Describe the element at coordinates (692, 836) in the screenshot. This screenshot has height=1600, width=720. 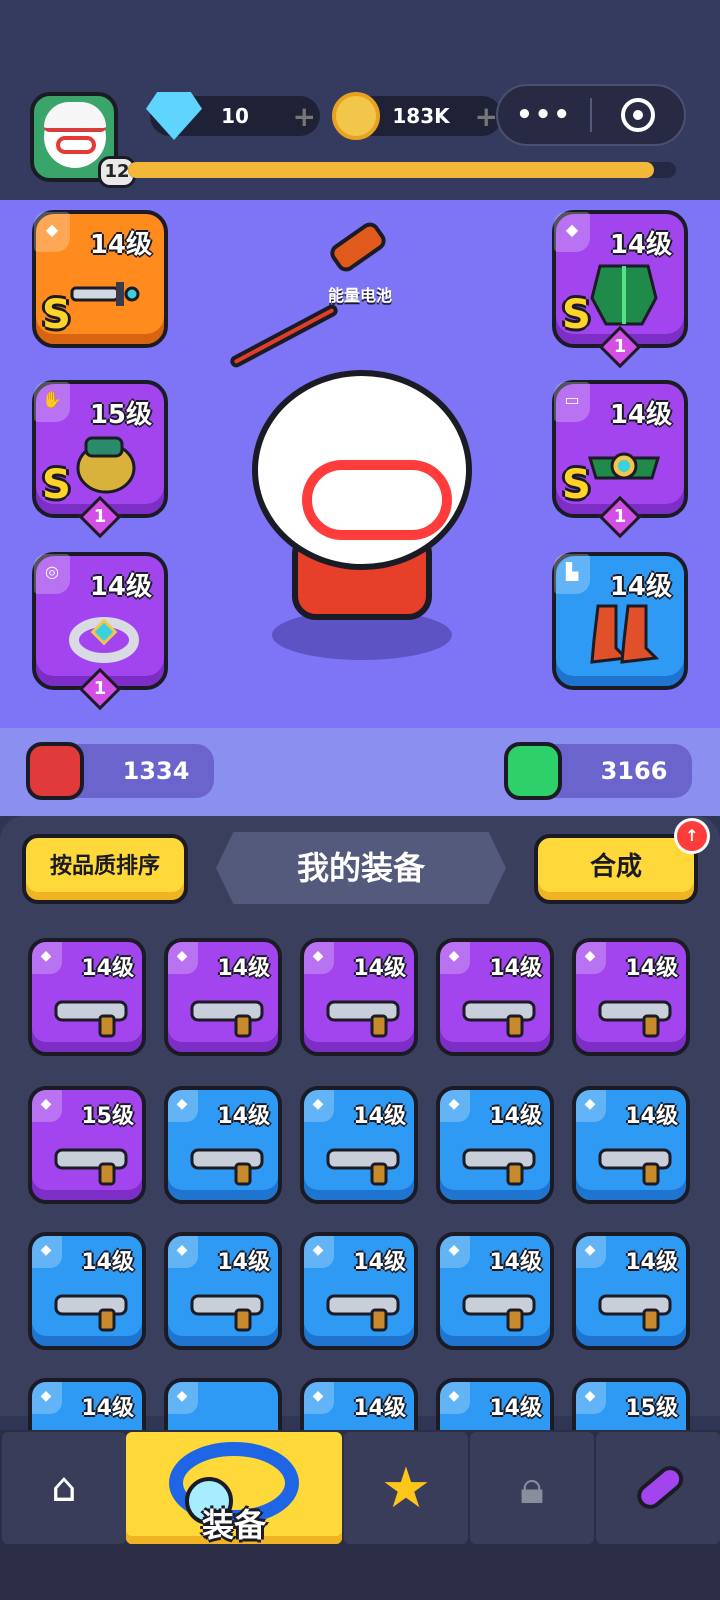
I see `merge-notice-badge: ↑` at that location.